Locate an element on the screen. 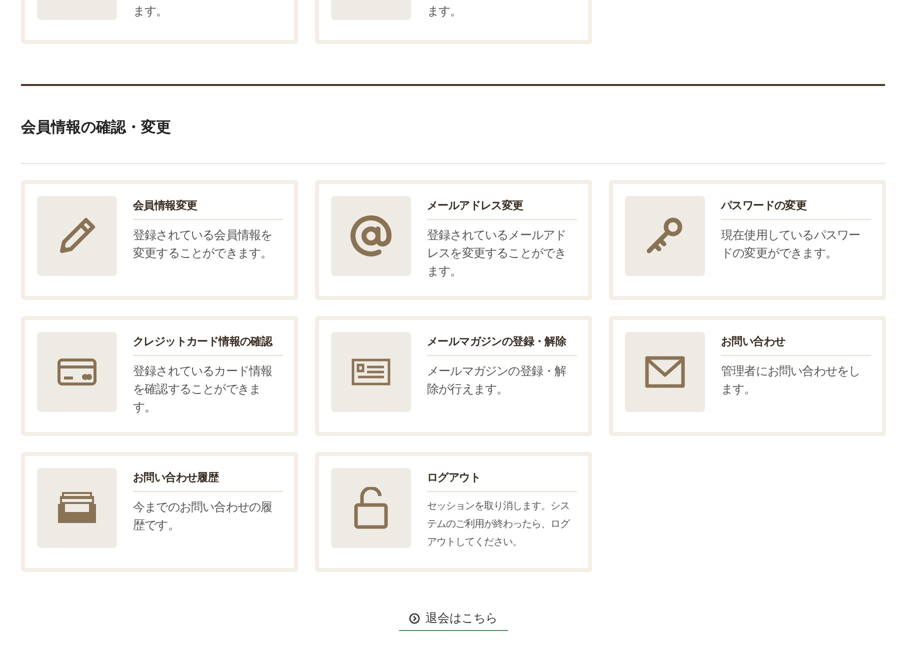 Image resolution: width=907 pixels, height=649 pixels. card-title: パスワードの変更 is located at coordinates (796, 208).